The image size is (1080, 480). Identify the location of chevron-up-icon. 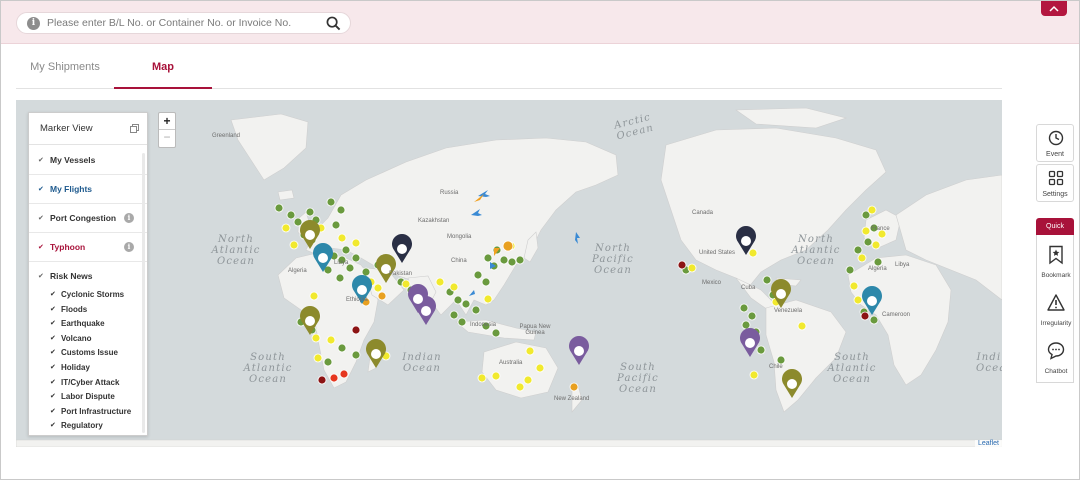
(1054, 8).